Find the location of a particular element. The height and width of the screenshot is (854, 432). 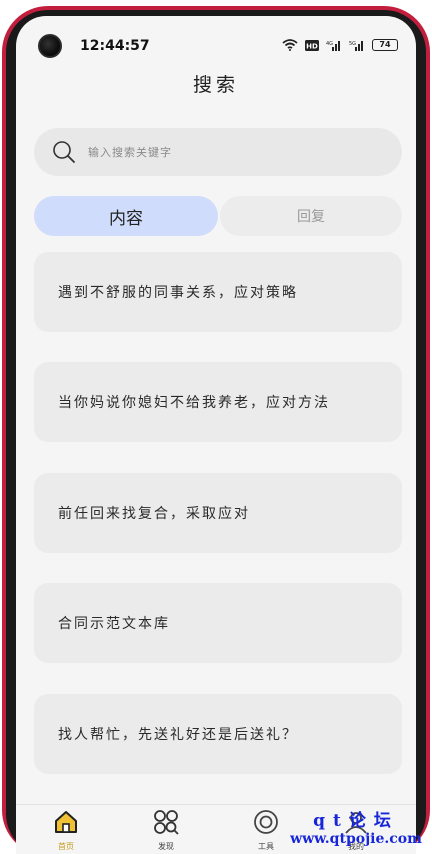

tab-bar-top: 内容 回复 is located at coordinates (218, 216).